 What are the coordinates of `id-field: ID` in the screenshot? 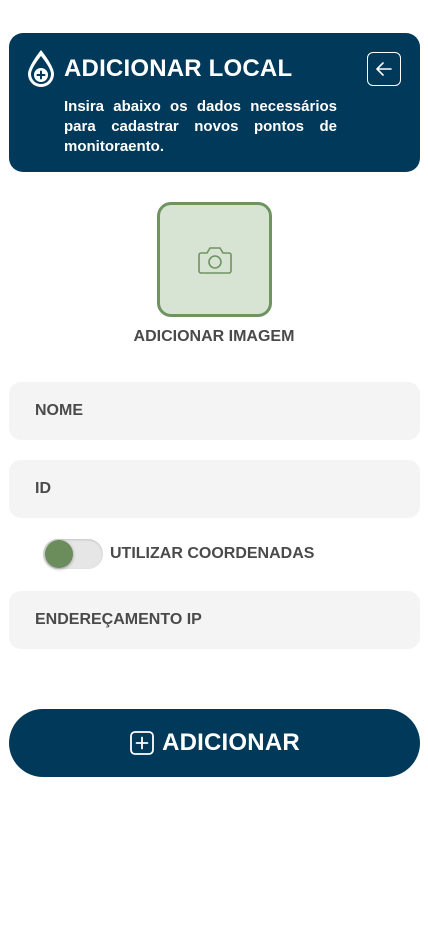 It's located at (214, 489).